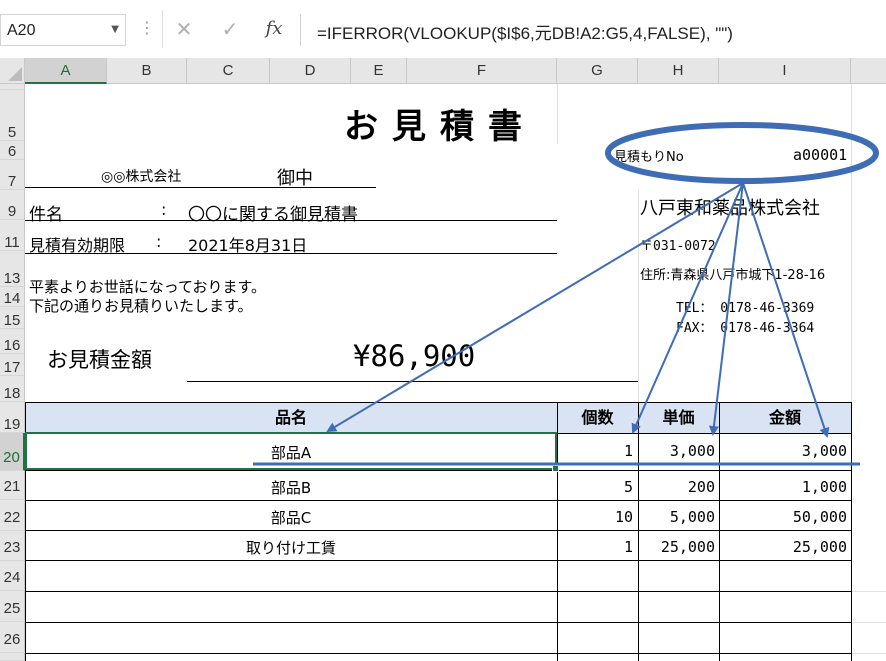  Describe the element at coordinates (595, 517) in the screenshot. I see `table-row-3-qty: 10` at that location.